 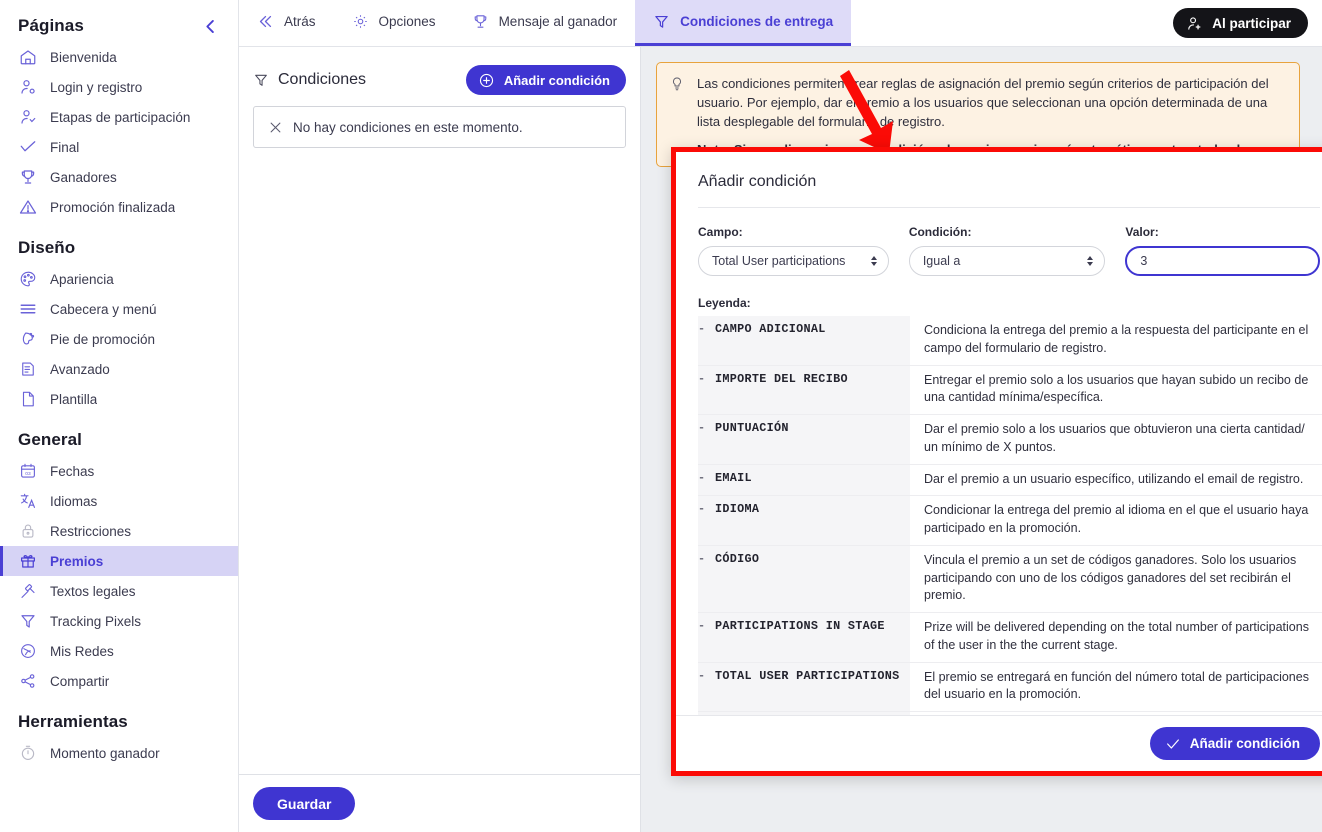 What do you see at coordinates (804, 390) in the screenshot?
I see `legend-term: - IMPORTE DEL RECIBO` at bounding box center [804, 390].